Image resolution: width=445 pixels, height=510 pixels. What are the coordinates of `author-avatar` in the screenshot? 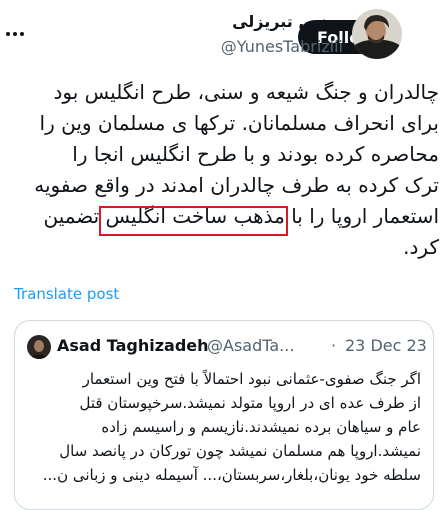 It's located at (377, 34).